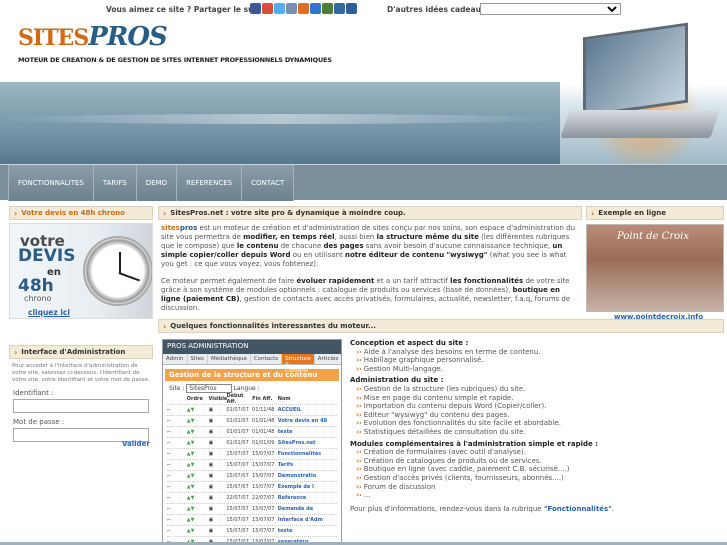 This screenshot has width=727, height=545. I want to click on devis-link: cliquez ici, so click(49, 312).